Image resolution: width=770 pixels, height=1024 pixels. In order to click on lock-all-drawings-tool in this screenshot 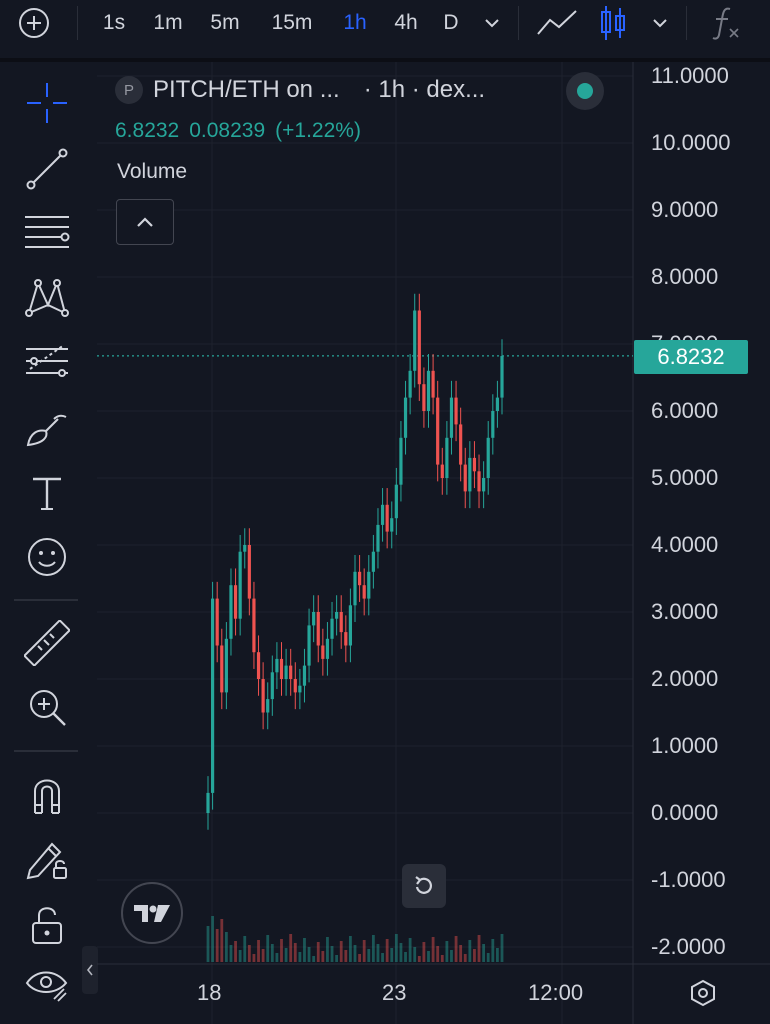, I will do `click(47, 925)`.